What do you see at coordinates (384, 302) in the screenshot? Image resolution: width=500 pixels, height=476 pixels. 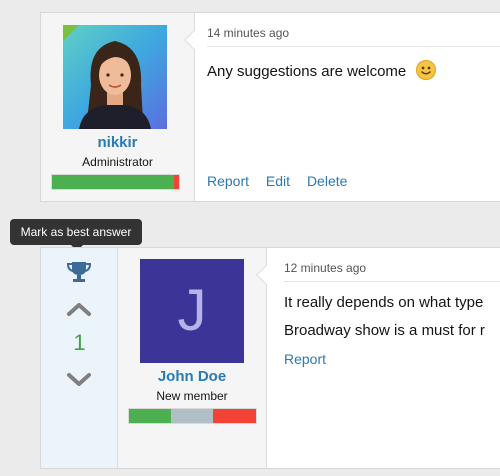 I see `post-message-line-1: It really depends on what type` at bounding box center [384, 302].